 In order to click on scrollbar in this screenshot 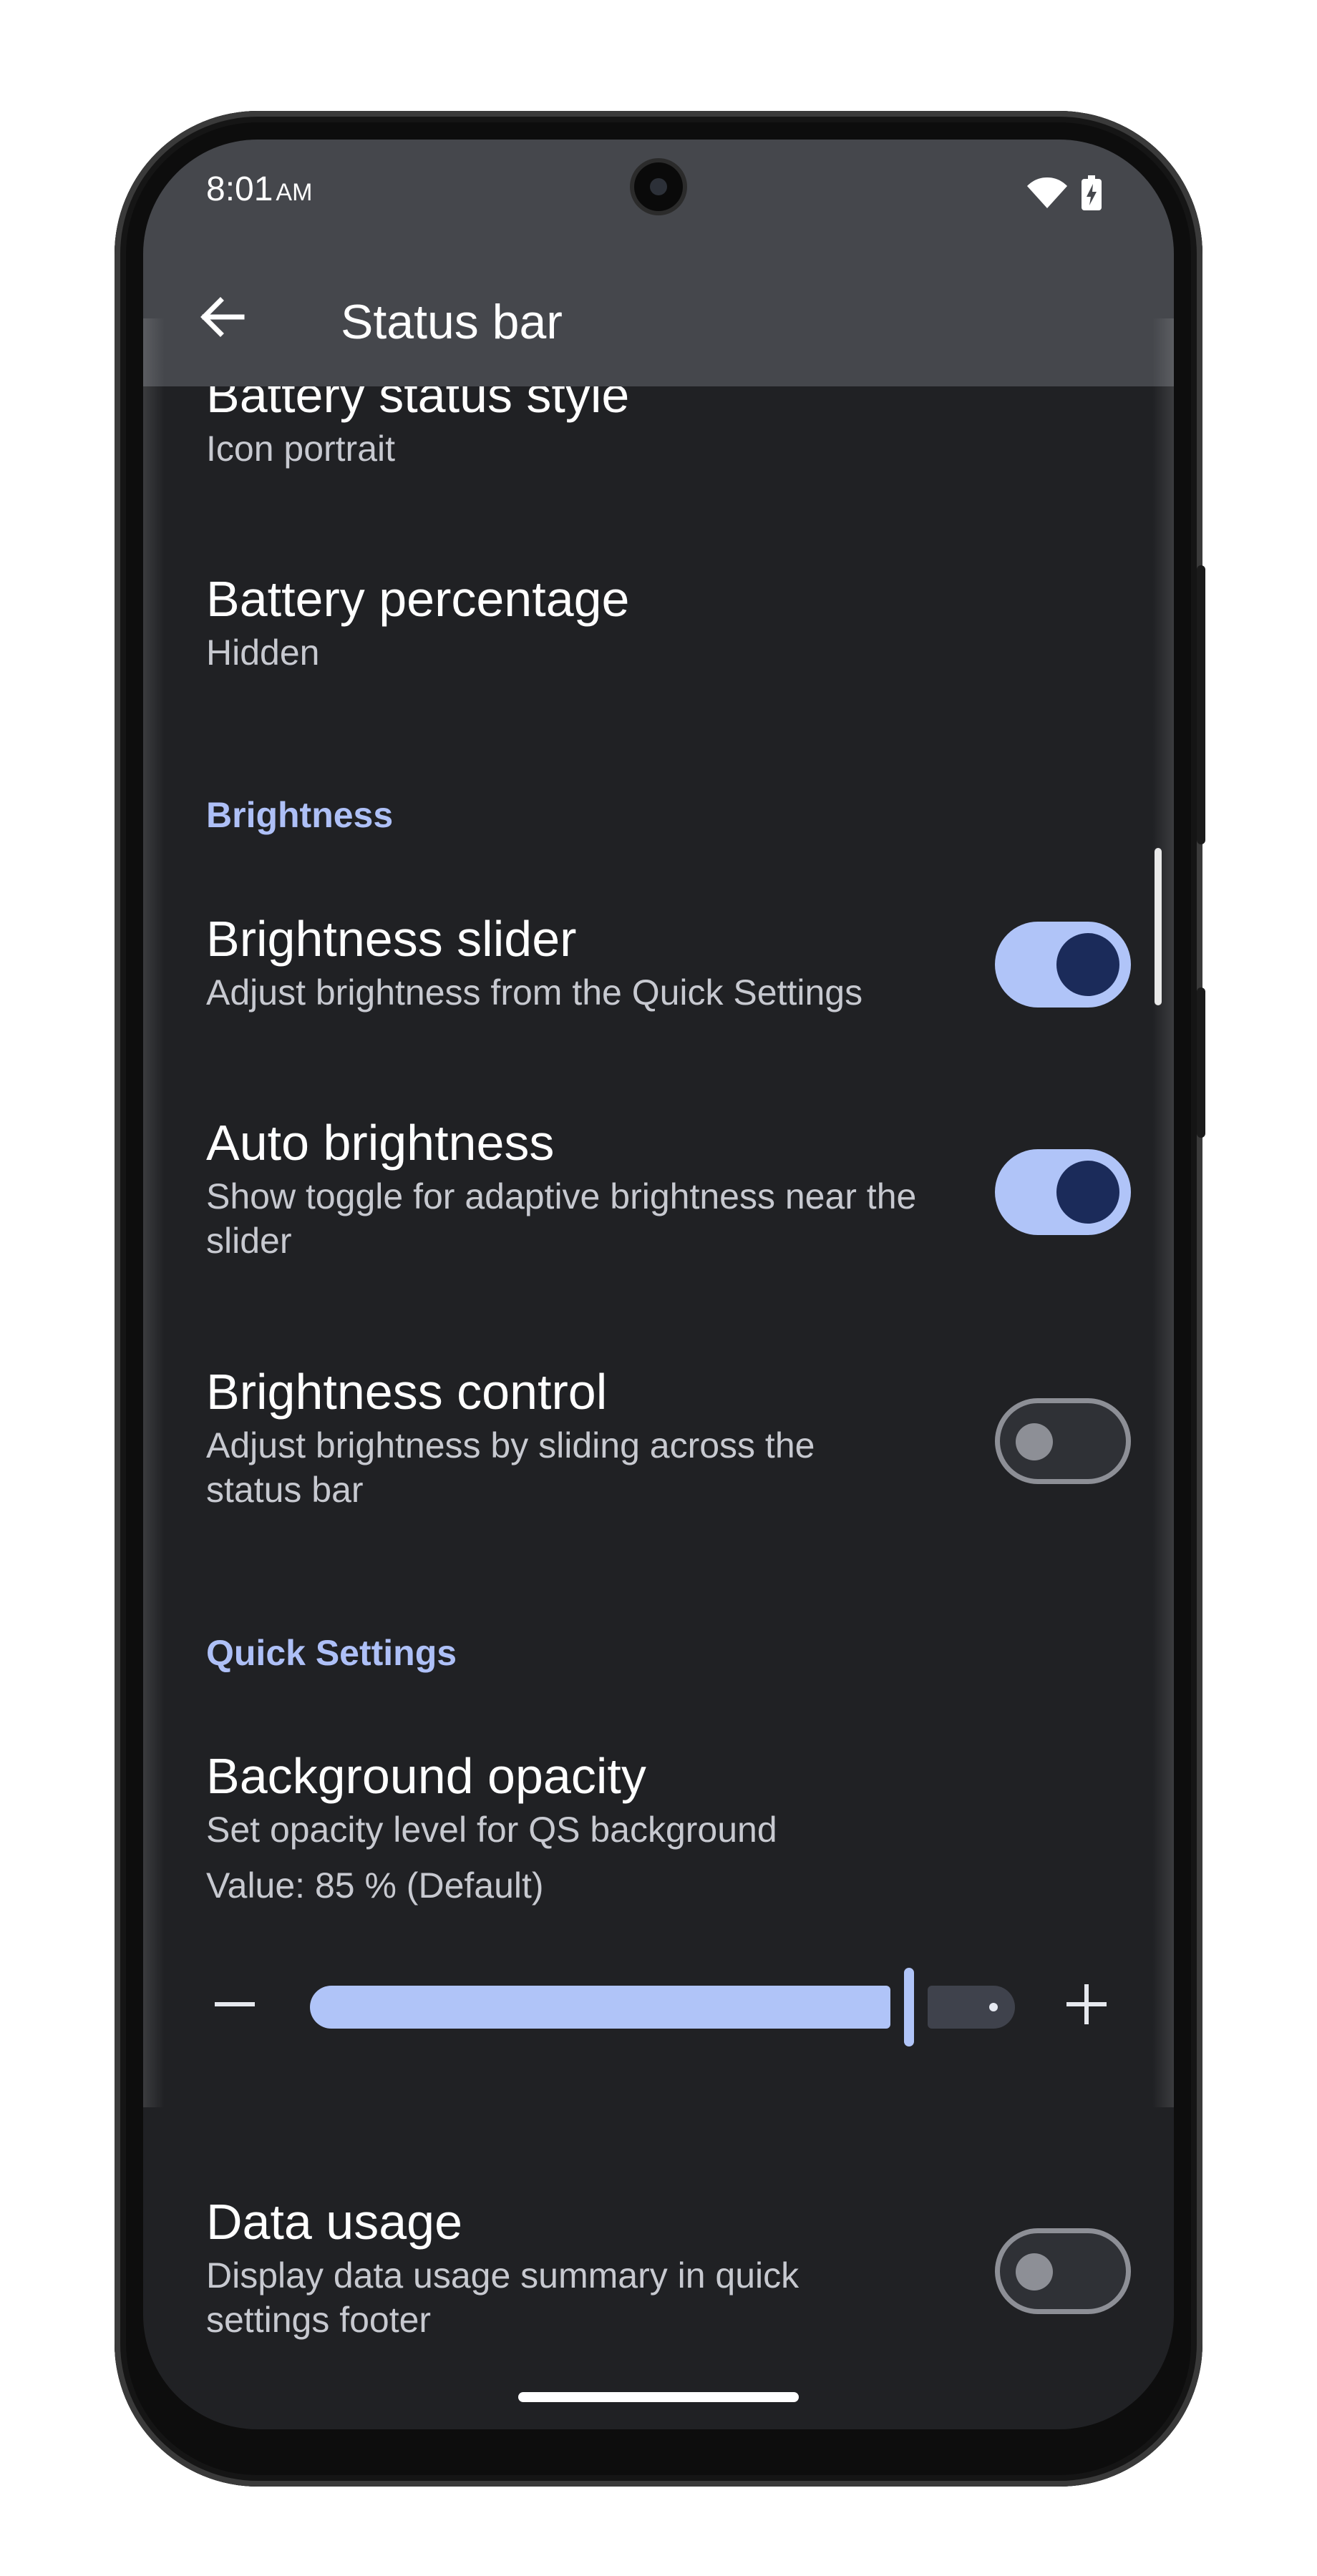, I will do `click(1158, 926)`.